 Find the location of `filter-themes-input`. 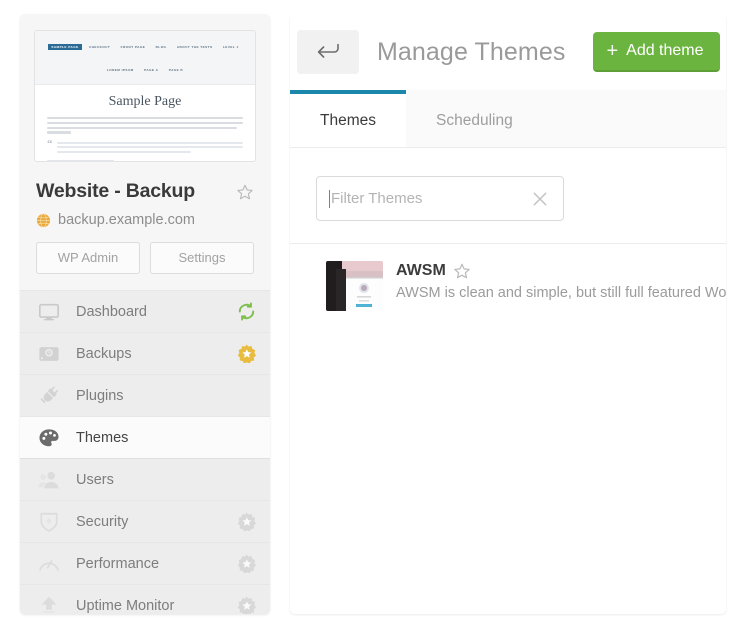

filter-themes-input is located at coordinates (431, 198).